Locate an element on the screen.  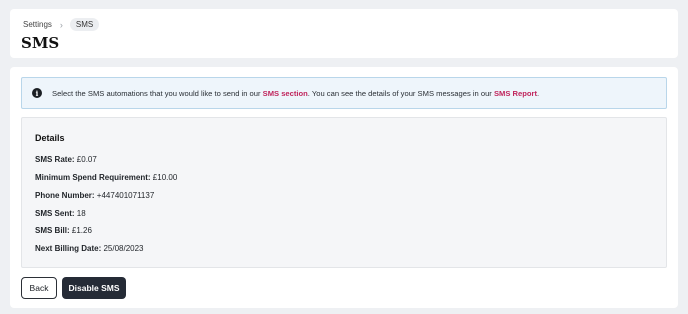
sms-section-link: SMS section is located at coordinates (285, 93).